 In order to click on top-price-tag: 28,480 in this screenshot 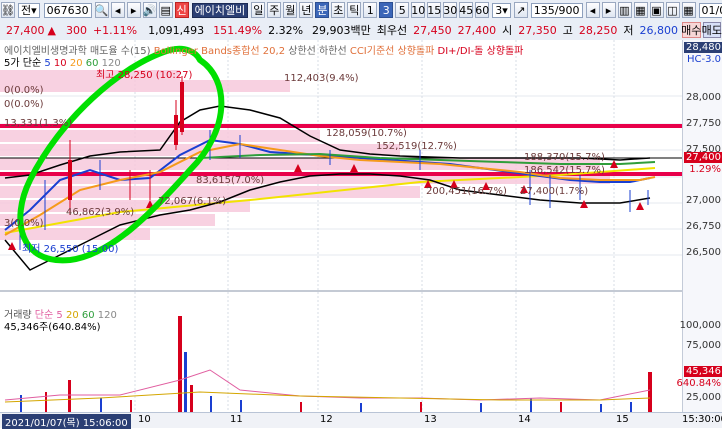, I will do `click(703, 47)`.